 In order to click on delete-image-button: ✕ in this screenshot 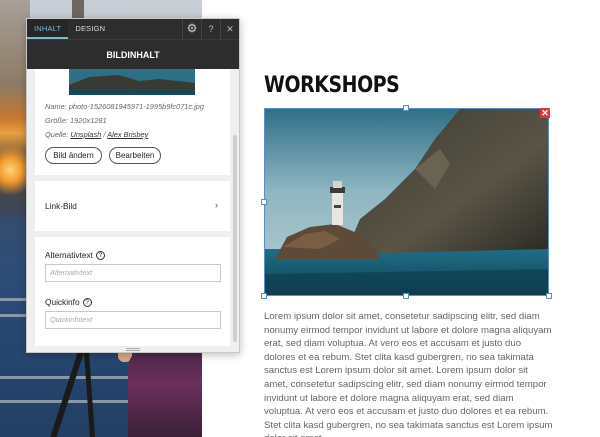, I will do `click(545, 113)`.